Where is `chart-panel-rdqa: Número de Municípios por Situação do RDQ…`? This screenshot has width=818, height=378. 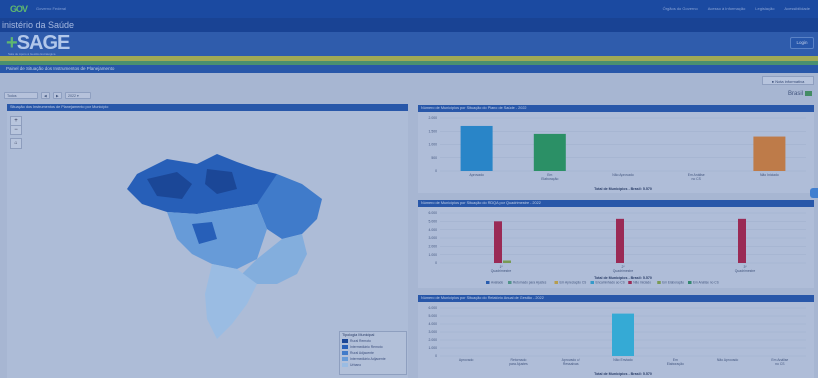 chart-panel-rdqa: Número de Municípios por Situação do RDQ… is located at coordinates (616, 244).